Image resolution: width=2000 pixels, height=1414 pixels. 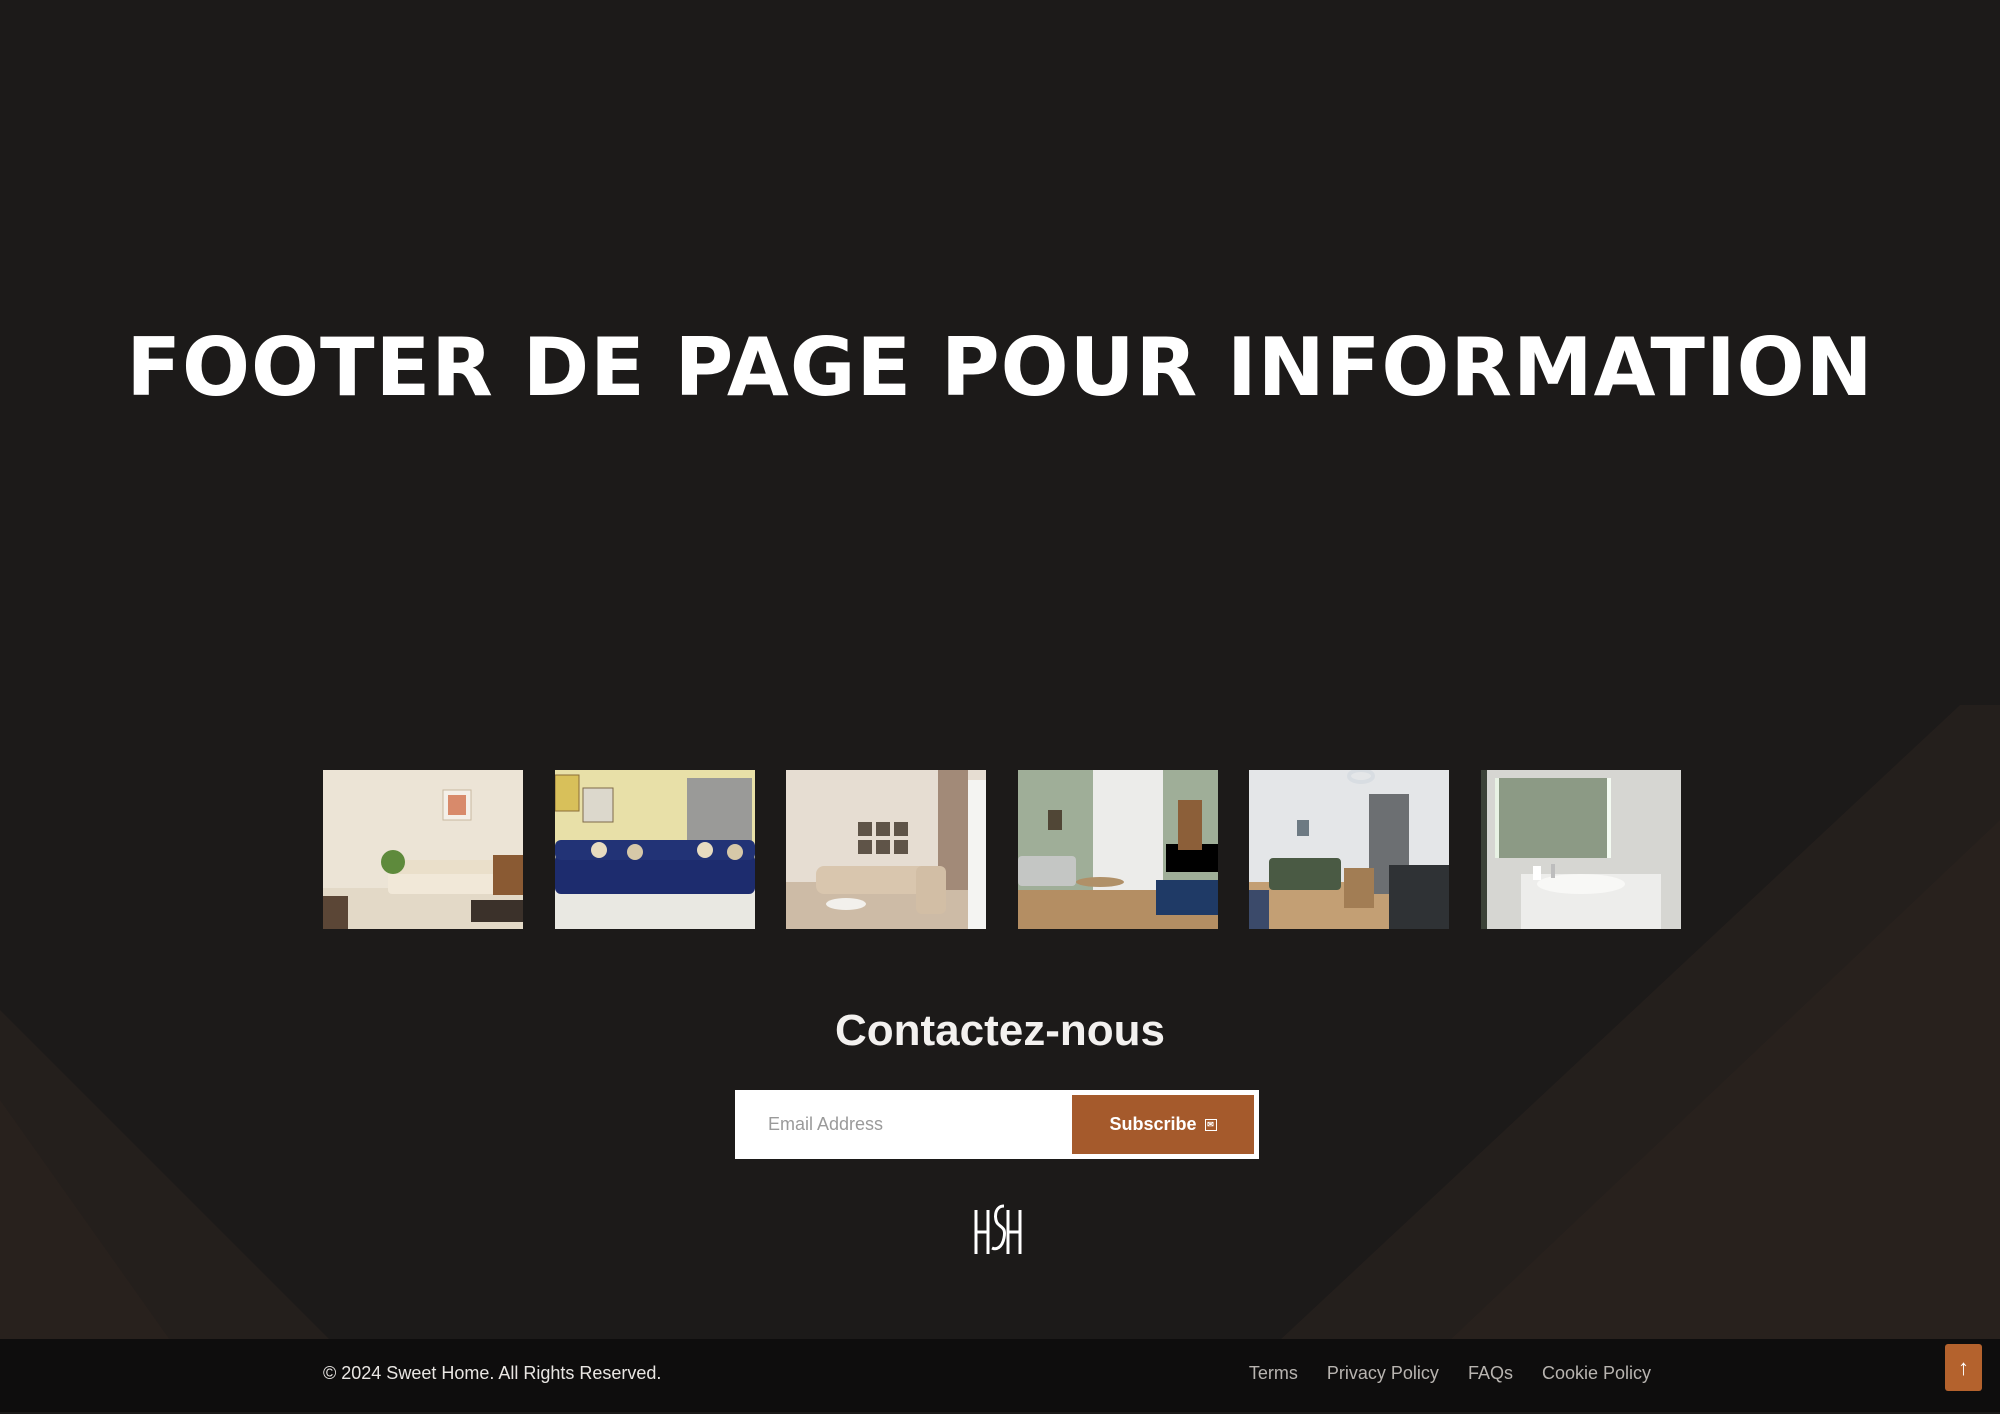 What do you see at coordinates (1117, 849) in the screenshot?
I see `gallery-image-green-wall-studio` at bounding box center [1117, 849].